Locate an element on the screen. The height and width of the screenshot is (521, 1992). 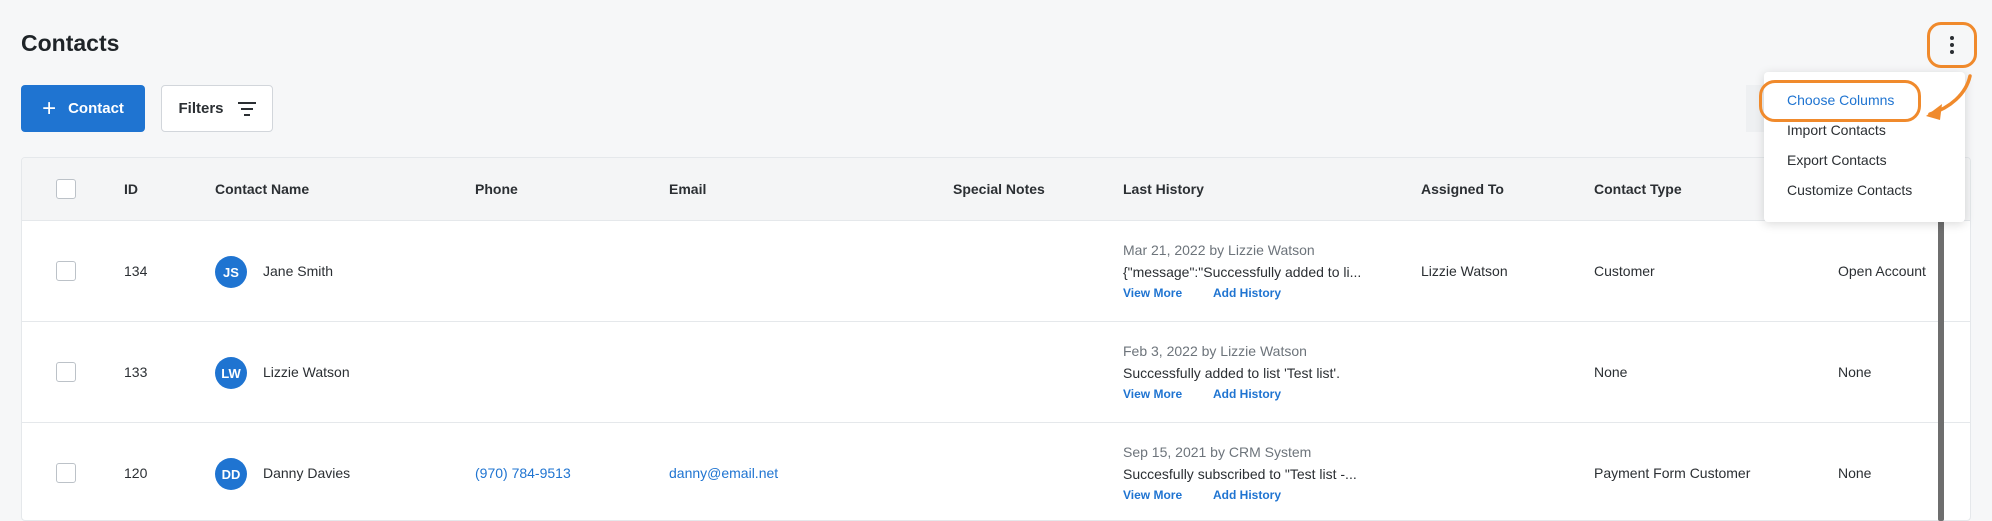
curved-arrow-icon is located at coordinates (1949, 97).